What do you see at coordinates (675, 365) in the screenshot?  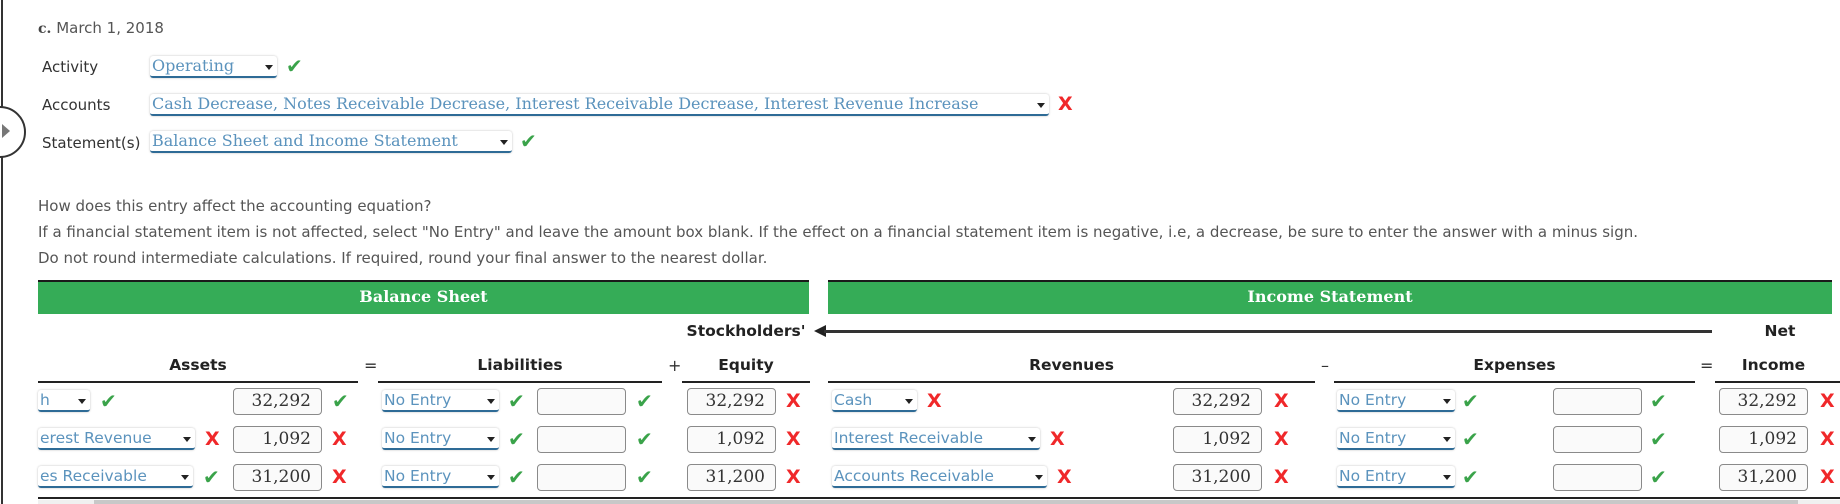 I see `plus-operator: +` at bounding box center [675, 365].